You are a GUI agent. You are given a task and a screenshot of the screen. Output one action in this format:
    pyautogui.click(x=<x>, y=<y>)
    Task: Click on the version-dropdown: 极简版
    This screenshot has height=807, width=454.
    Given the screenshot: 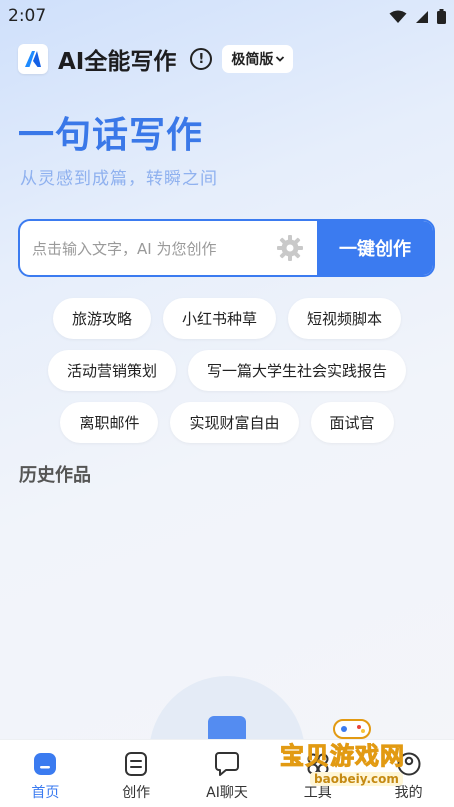 What is the action you would take?
    pyautogui.click(x=258, y=59)
    